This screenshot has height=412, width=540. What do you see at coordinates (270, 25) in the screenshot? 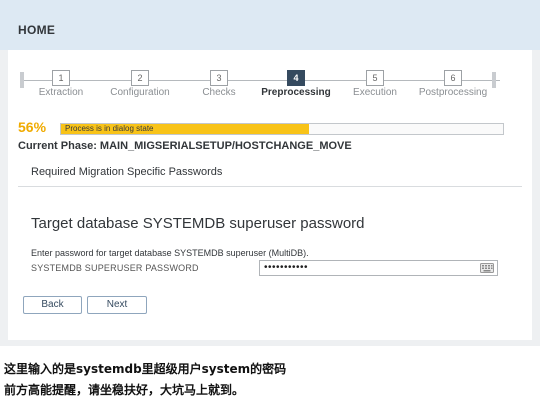
I see `shell-header: HOME` at bounding box center [270, 25].